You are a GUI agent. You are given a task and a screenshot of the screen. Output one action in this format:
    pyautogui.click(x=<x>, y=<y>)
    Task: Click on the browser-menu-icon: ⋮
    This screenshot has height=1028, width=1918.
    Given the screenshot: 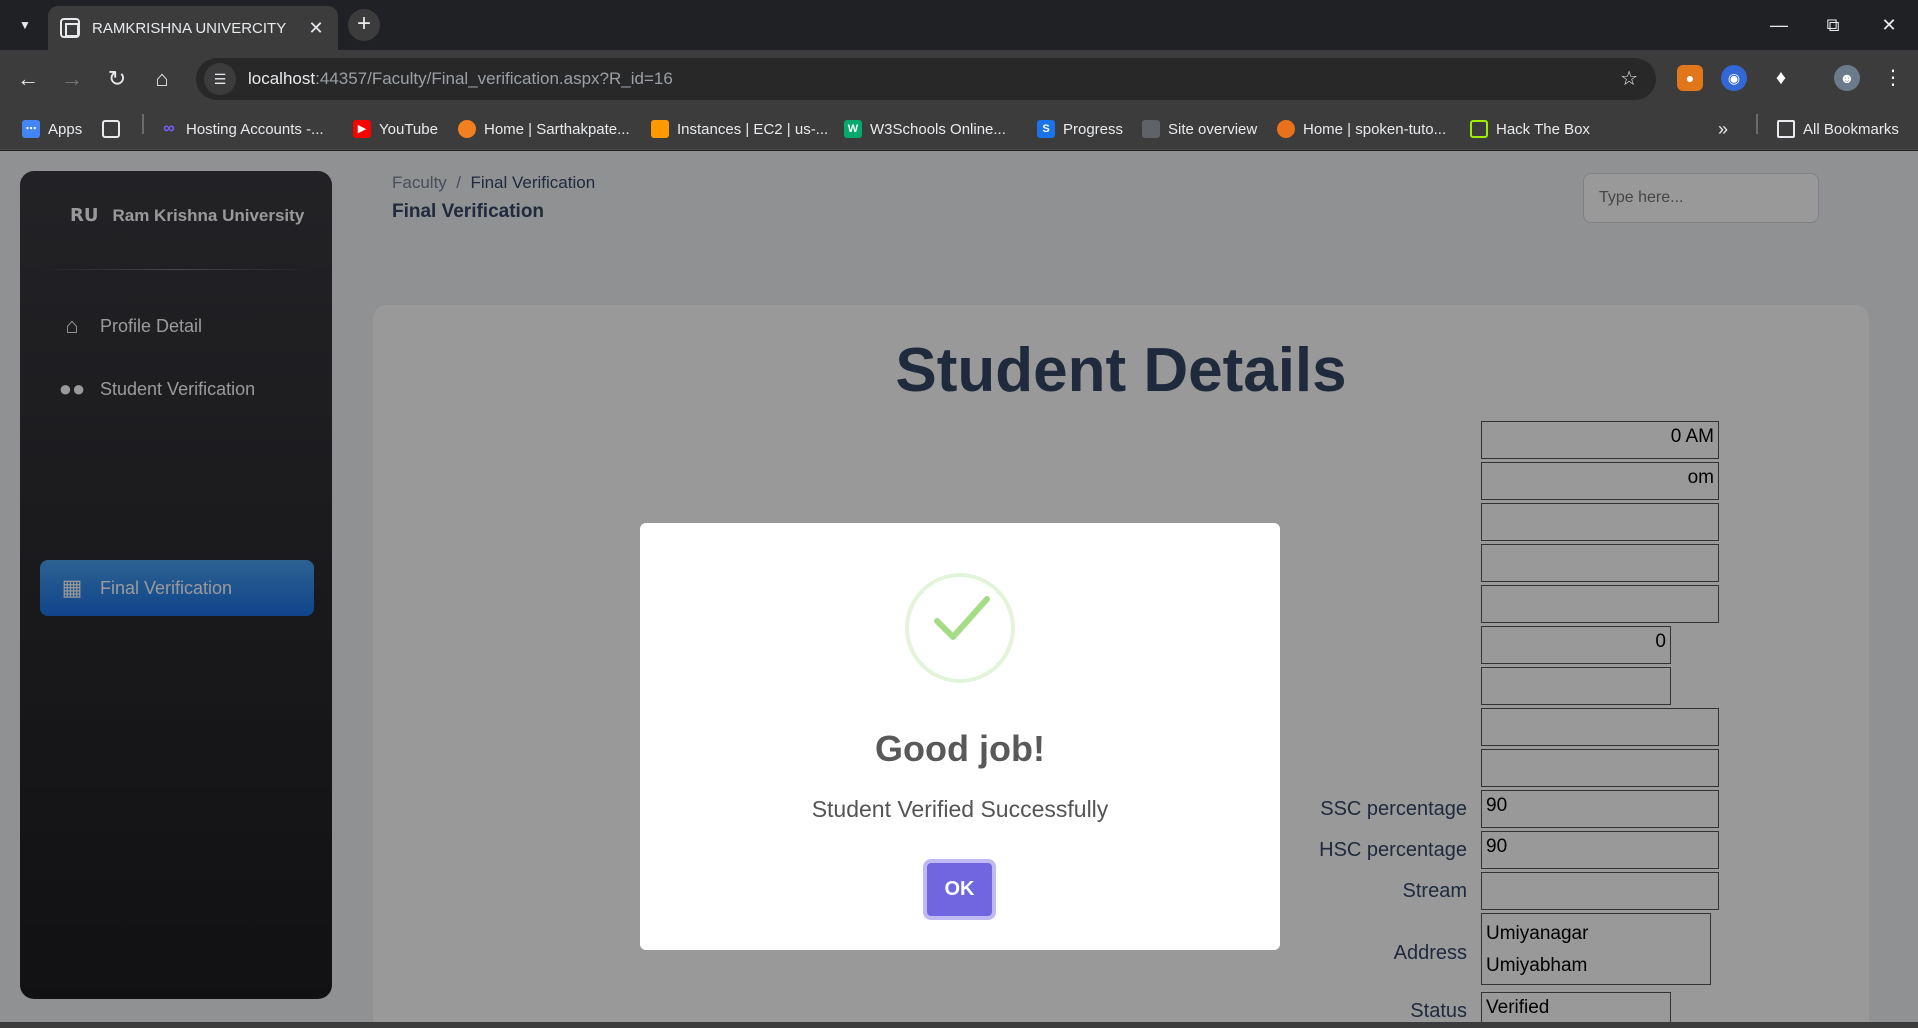 What is the action you would take?
    pyautogui.click(x=1893, y=78)
    